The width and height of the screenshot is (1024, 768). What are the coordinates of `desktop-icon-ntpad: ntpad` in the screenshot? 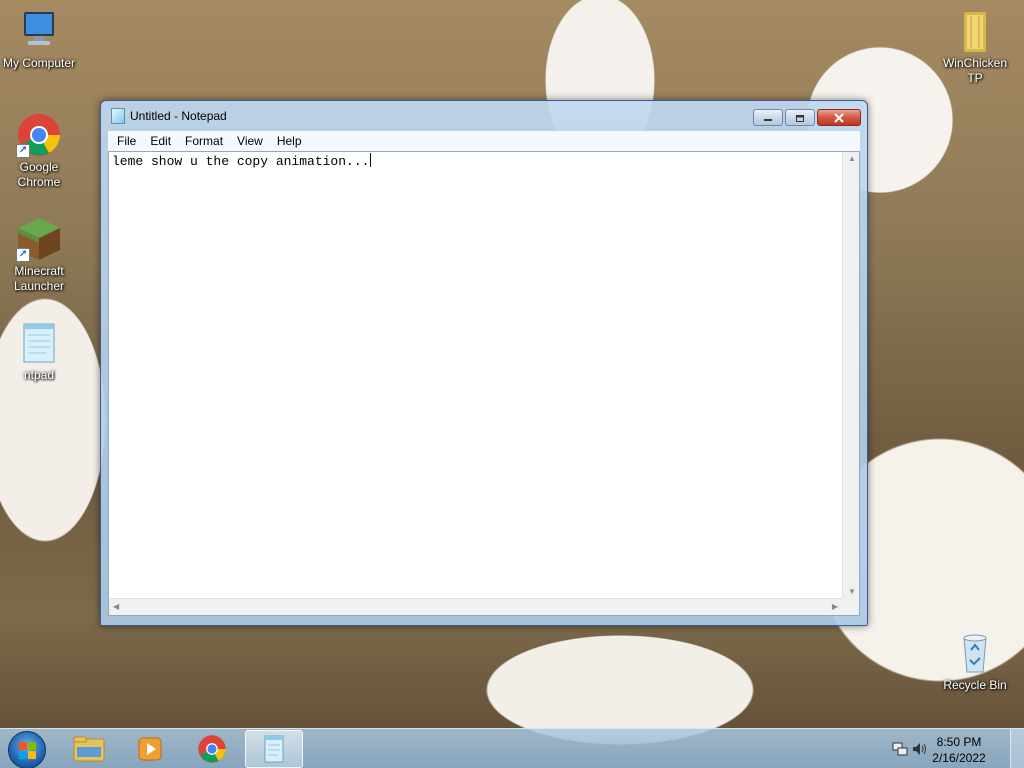 It's located at (39, 351).